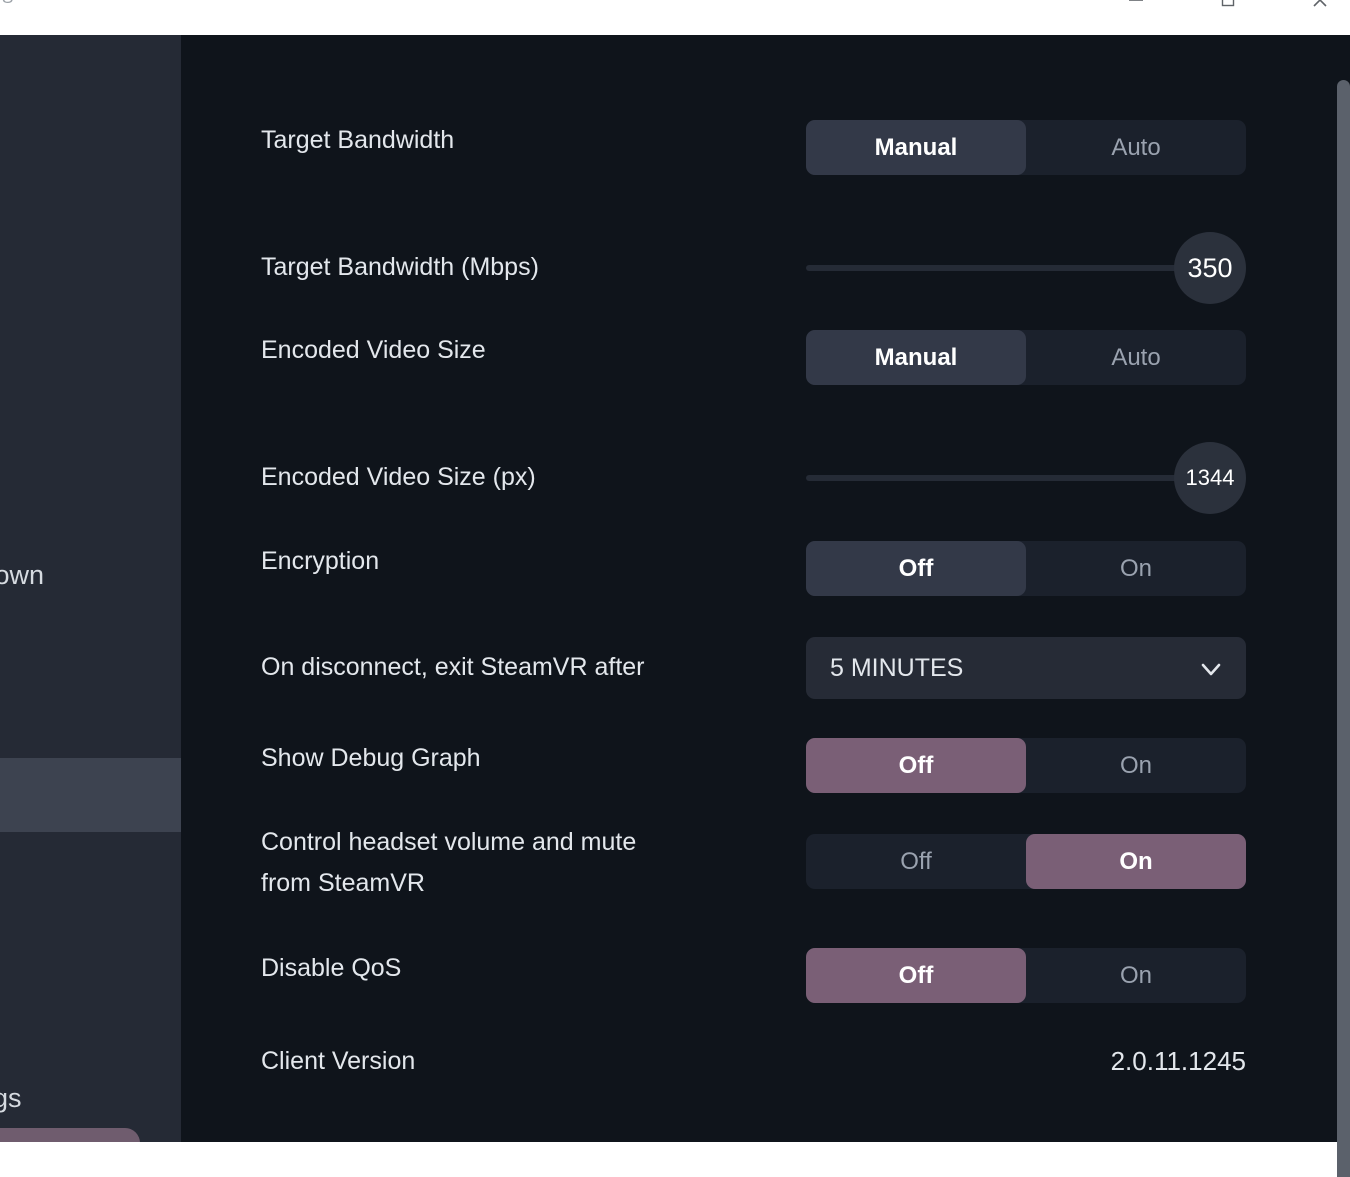 The image size is (1350, 1177). What do you see at coordinates (453, 667) in the screenshot?
I see `setting-label: On disconnect, exit SteamVR after` at bounding box center [453, 667].